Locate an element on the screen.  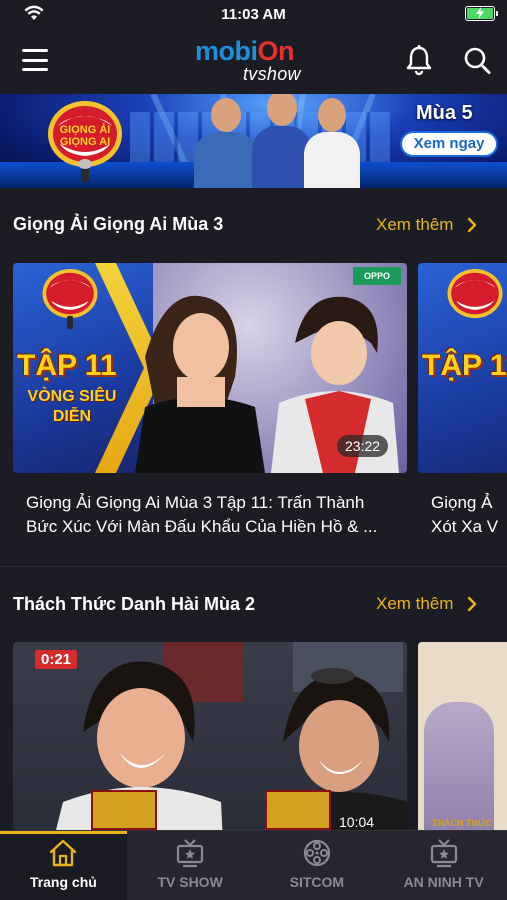
tab-label: SITCOM is located at coordinates (317, 882).